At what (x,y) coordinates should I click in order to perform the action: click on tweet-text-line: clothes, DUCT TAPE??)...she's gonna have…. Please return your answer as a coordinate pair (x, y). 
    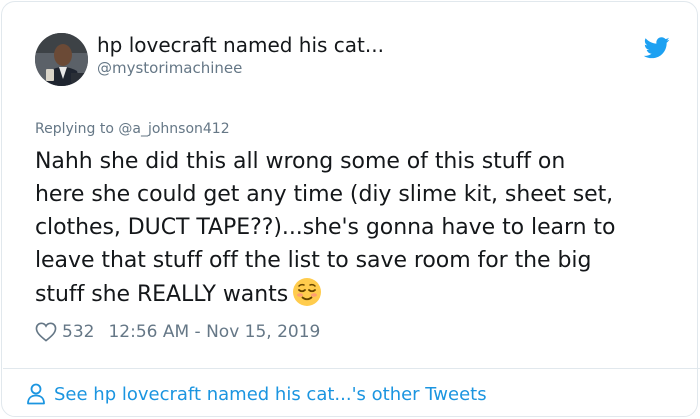
    Looking at the image, I should click on (325, 227).